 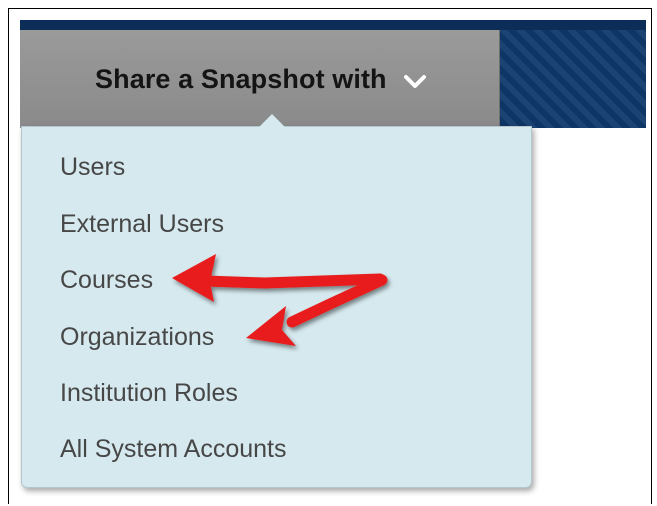 What do you see at coordinates (142, 224) in the screenshot?
I see `menu-item-external-users: External Users` at bounding box center [142, 224].